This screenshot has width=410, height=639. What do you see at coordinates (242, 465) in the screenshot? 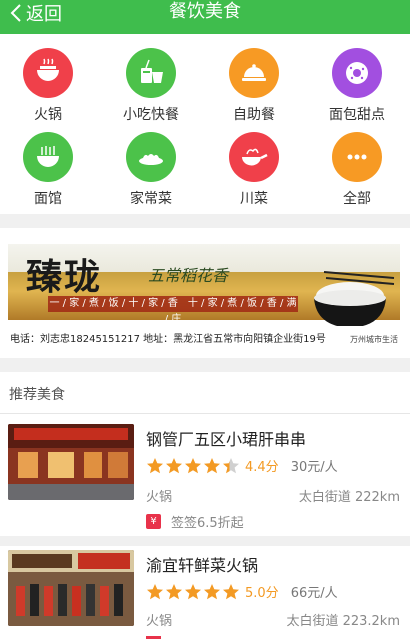
I see `star-rating: 4.4分 30元/人` at bounding box center [242, 465].